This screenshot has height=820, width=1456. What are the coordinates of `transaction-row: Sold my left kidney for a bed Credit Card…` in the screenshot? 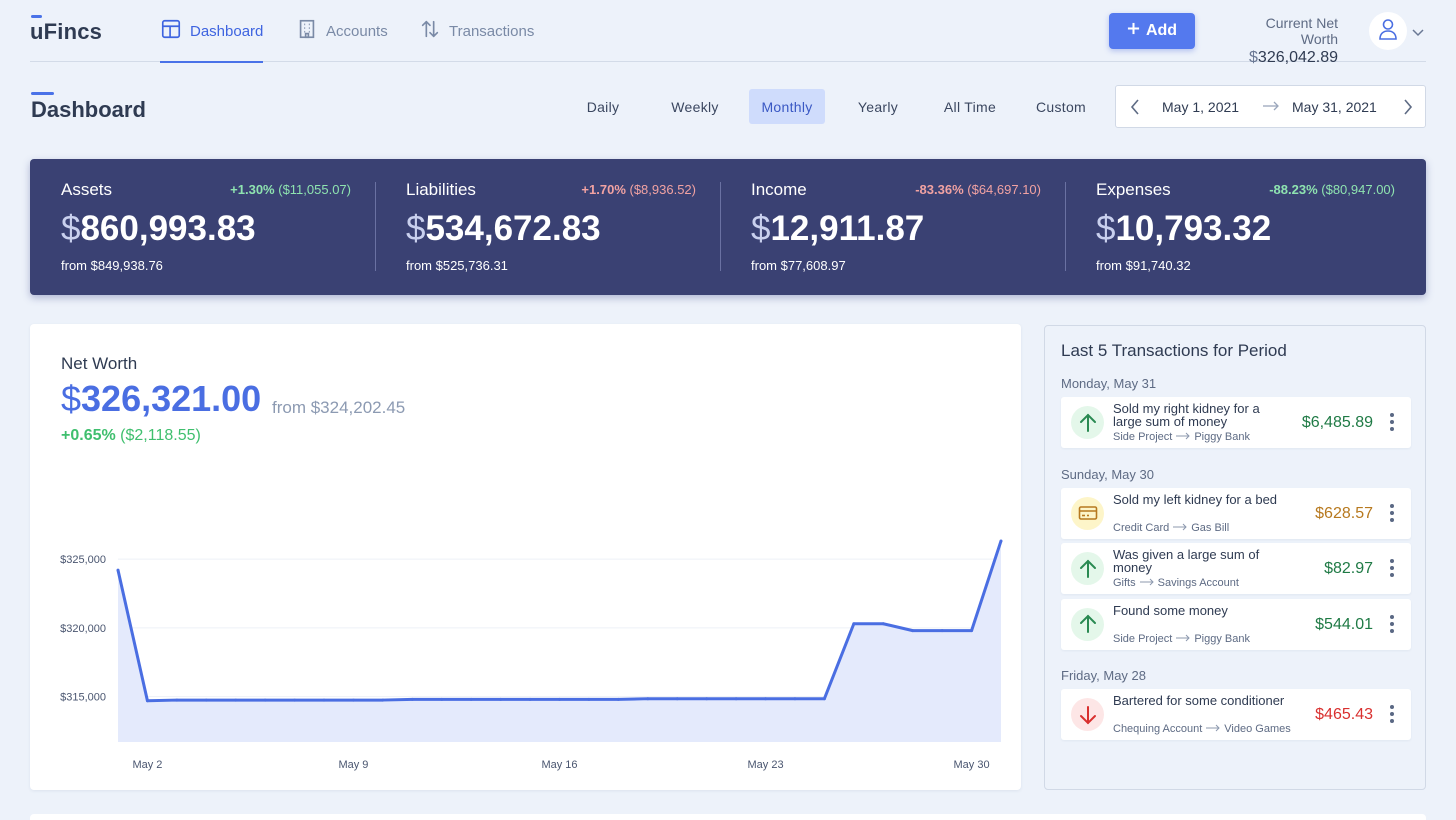 It's located at (1236, 513).